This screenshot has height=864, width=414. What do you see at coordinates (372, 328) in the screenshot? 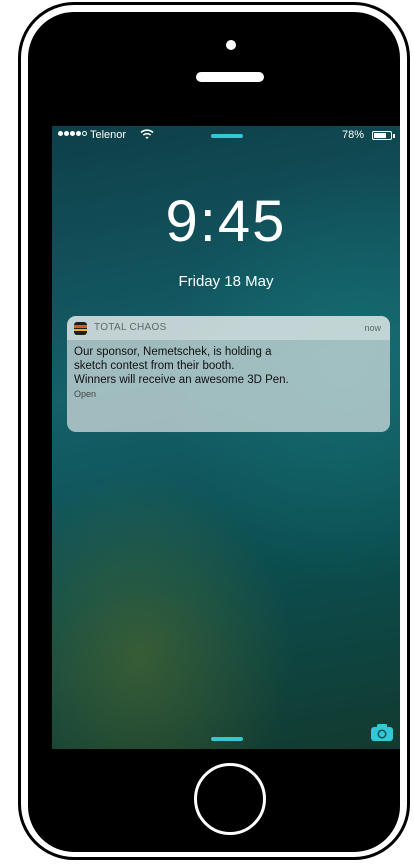
I see `notification-time: now` at bounding box center [372, 328].